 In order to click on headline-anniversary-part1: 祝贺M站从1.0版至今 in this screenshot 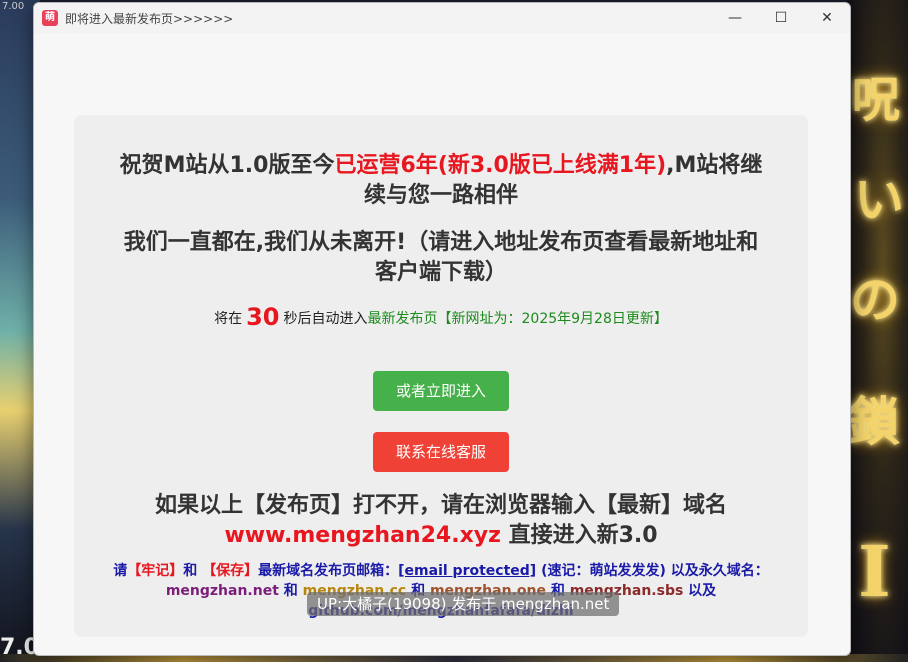, I will do `click(227, 165)`.